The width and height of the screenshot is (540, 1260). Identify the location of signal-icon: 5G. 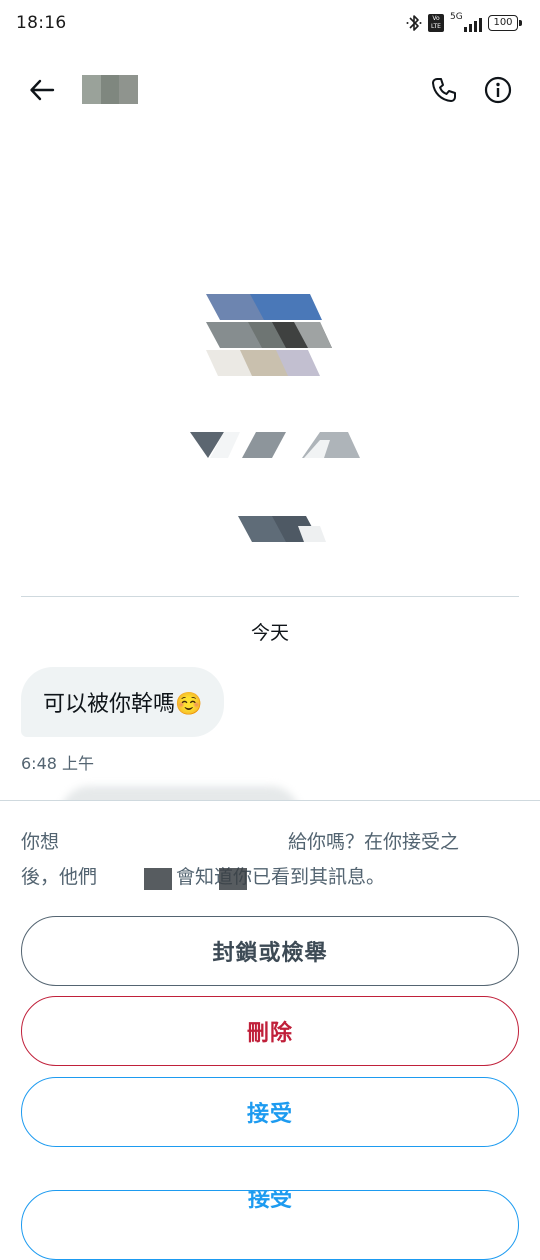
(466, 22).